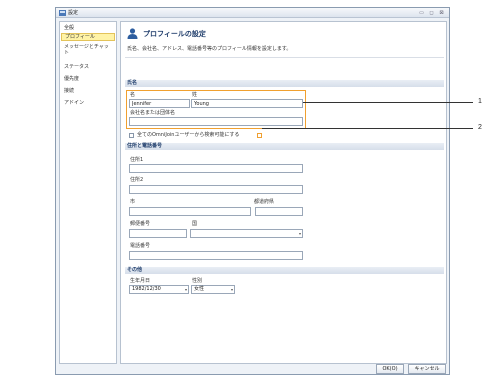 The image size is (500, 379). Describe the element at coordinates (86, 50) in the screenshot. I see `sidebar-item-messages: メッセージとチャット` at that location.